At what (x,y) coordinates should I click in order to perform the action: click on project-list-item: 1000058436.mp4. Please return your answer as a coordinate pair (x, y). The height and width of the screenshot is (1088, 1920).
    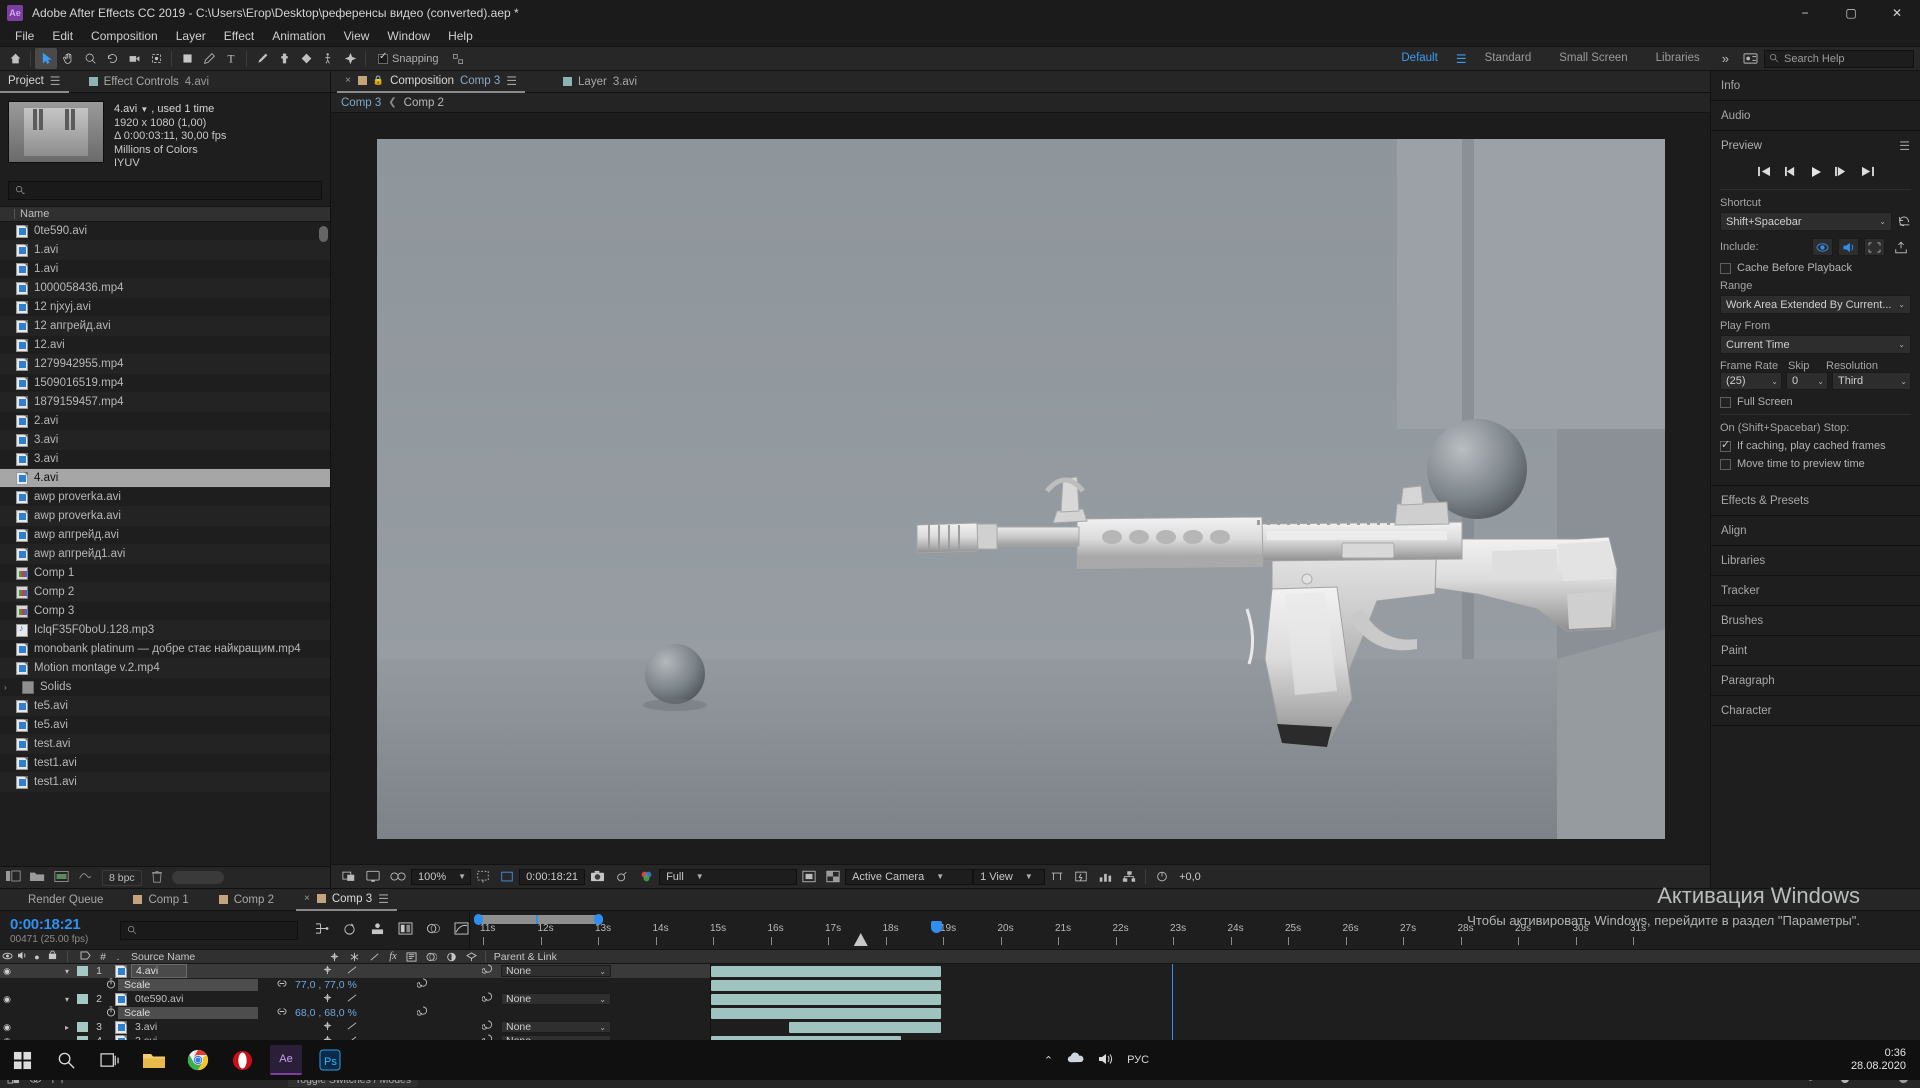
    Looking at the image, I should click on (165, 288).